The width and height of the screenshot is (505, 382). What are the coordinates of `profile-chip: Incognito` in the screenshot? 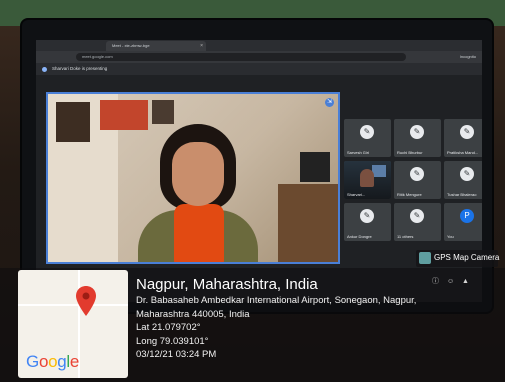 It's located at (468, 57).